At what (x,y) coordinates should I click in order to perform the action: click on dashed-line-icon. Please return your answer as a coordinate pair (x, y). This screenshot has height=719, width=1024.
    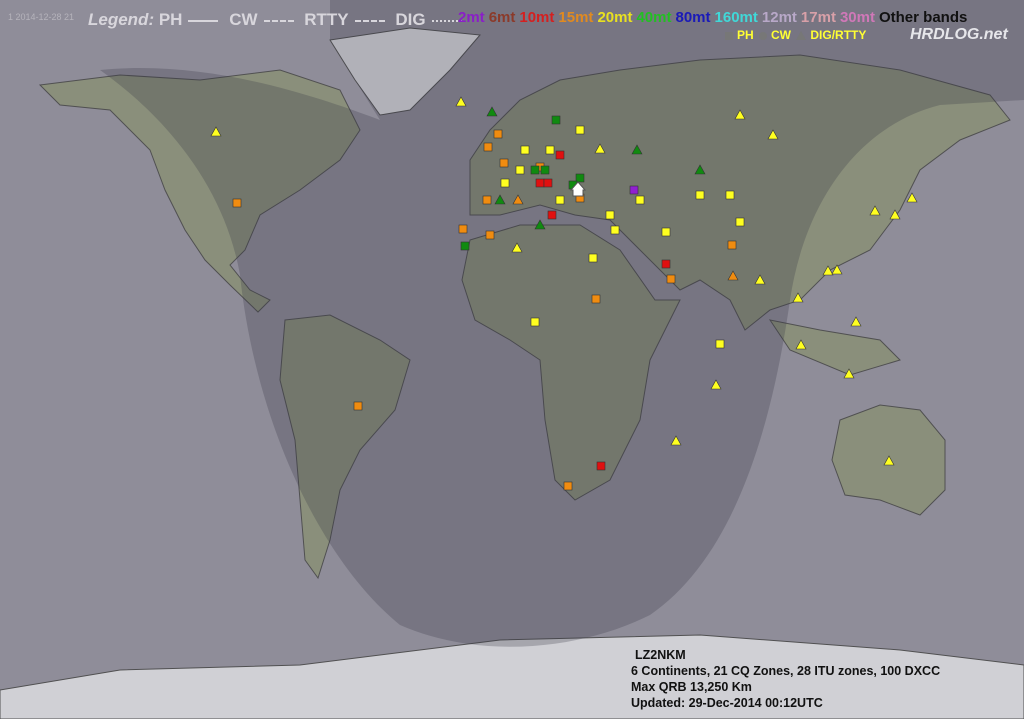
    Looking at the image, I should click on (369, 20).